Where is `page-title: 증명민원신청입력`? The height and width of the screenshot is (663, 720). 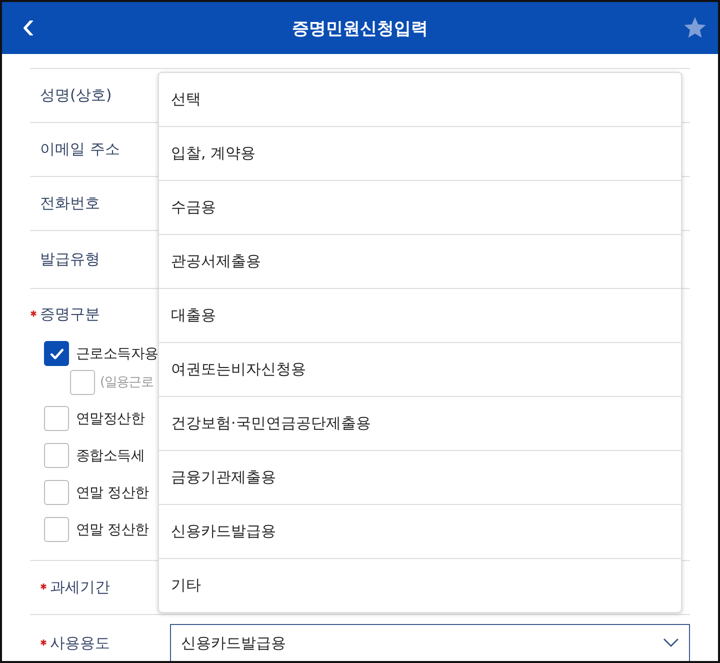
page-title: 증명민원신청입력 is located at coordinates (360, 29).